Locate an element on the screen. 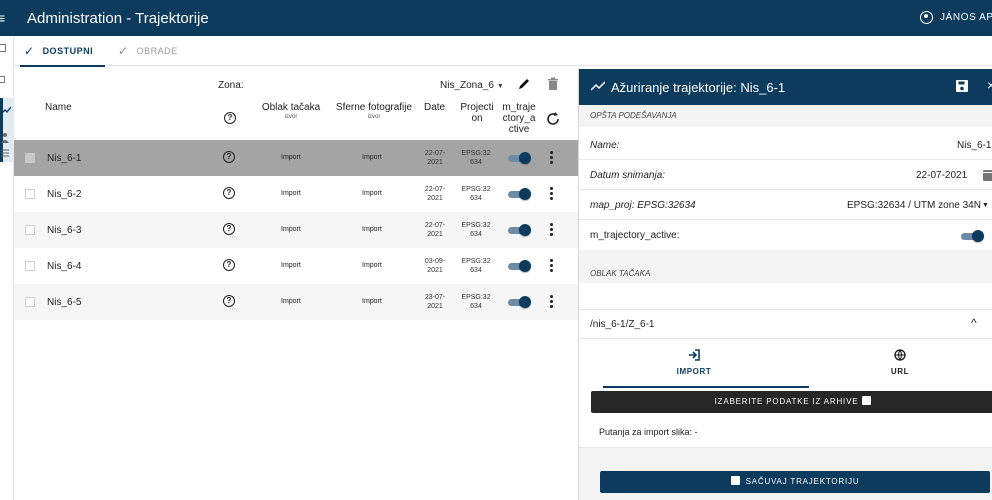 Image resolution: width=992 pixels, height=500 pixels. col-oblak-label: Oblak tačaka is located at coordinates (291, 107).